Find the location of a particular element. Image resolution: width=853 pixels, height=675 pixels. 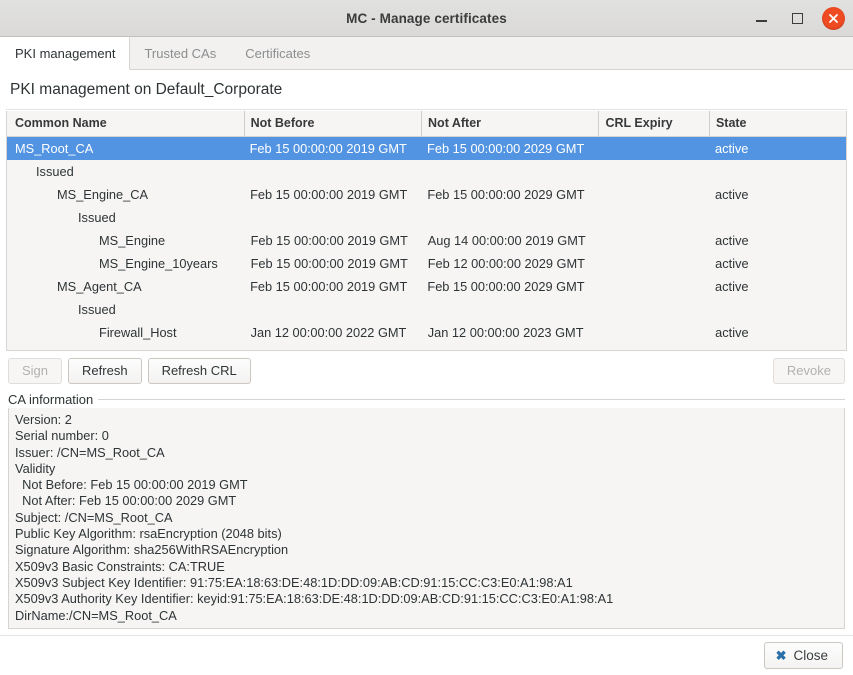

ca-information-legend: CA information is located at coordinates (426, 399).